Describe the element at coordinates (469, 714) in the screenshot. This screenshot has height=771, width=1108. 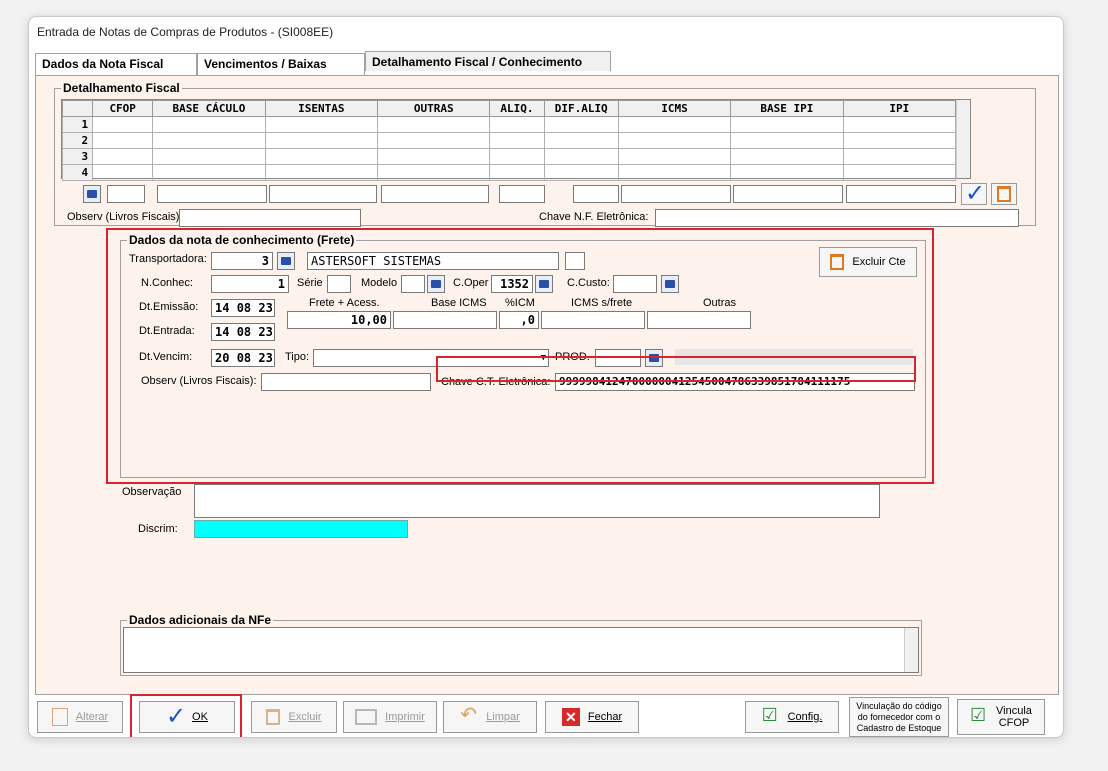
I see `undo-icon` at that location.